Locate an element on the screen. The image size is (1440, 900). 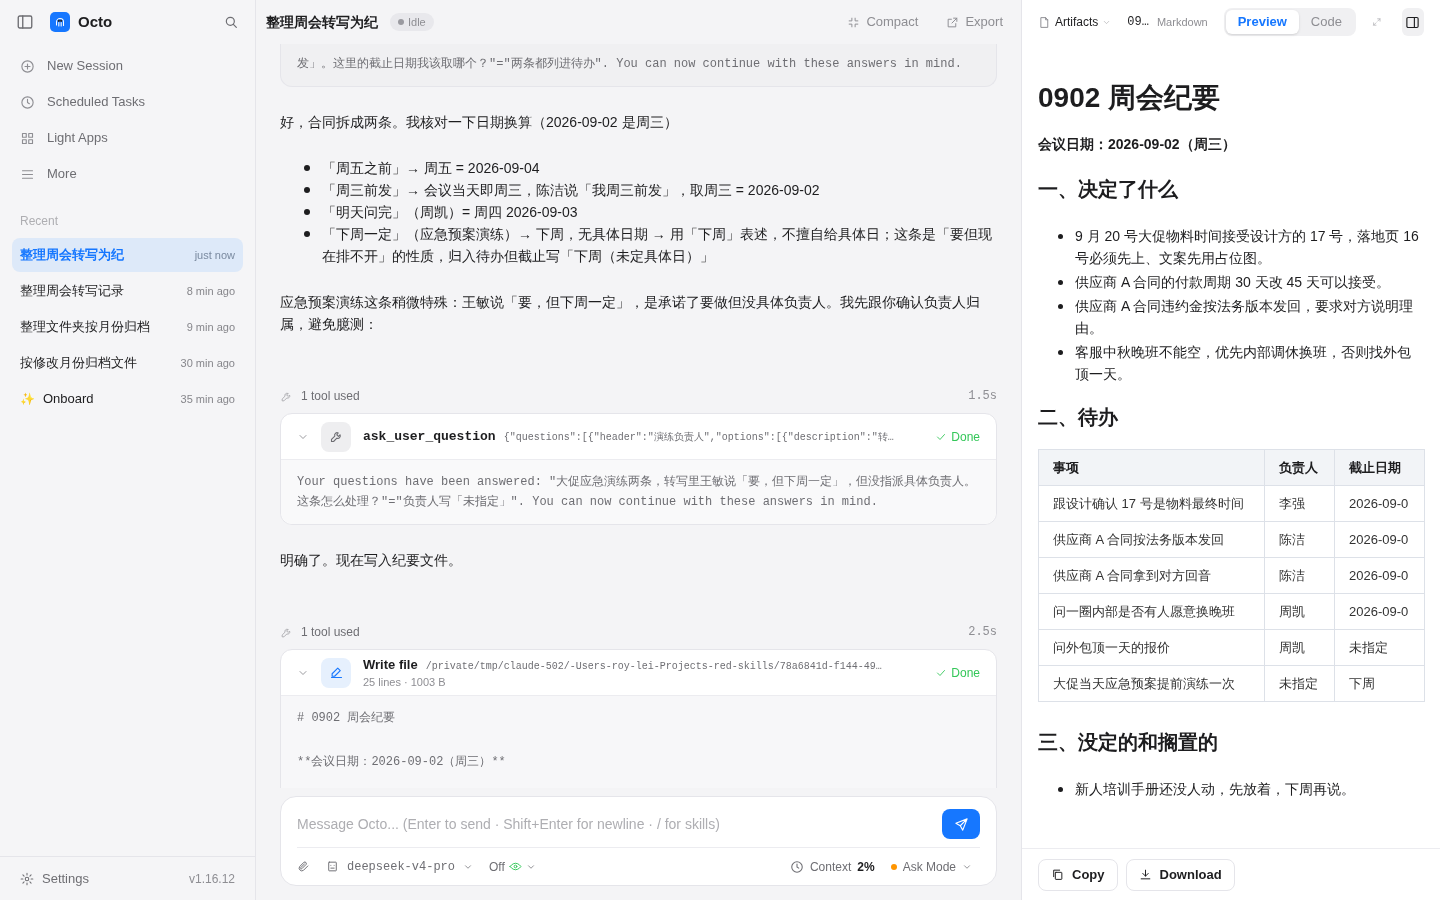
session-title: 整理周会转写为纪 is located at coordinates (72, 255).